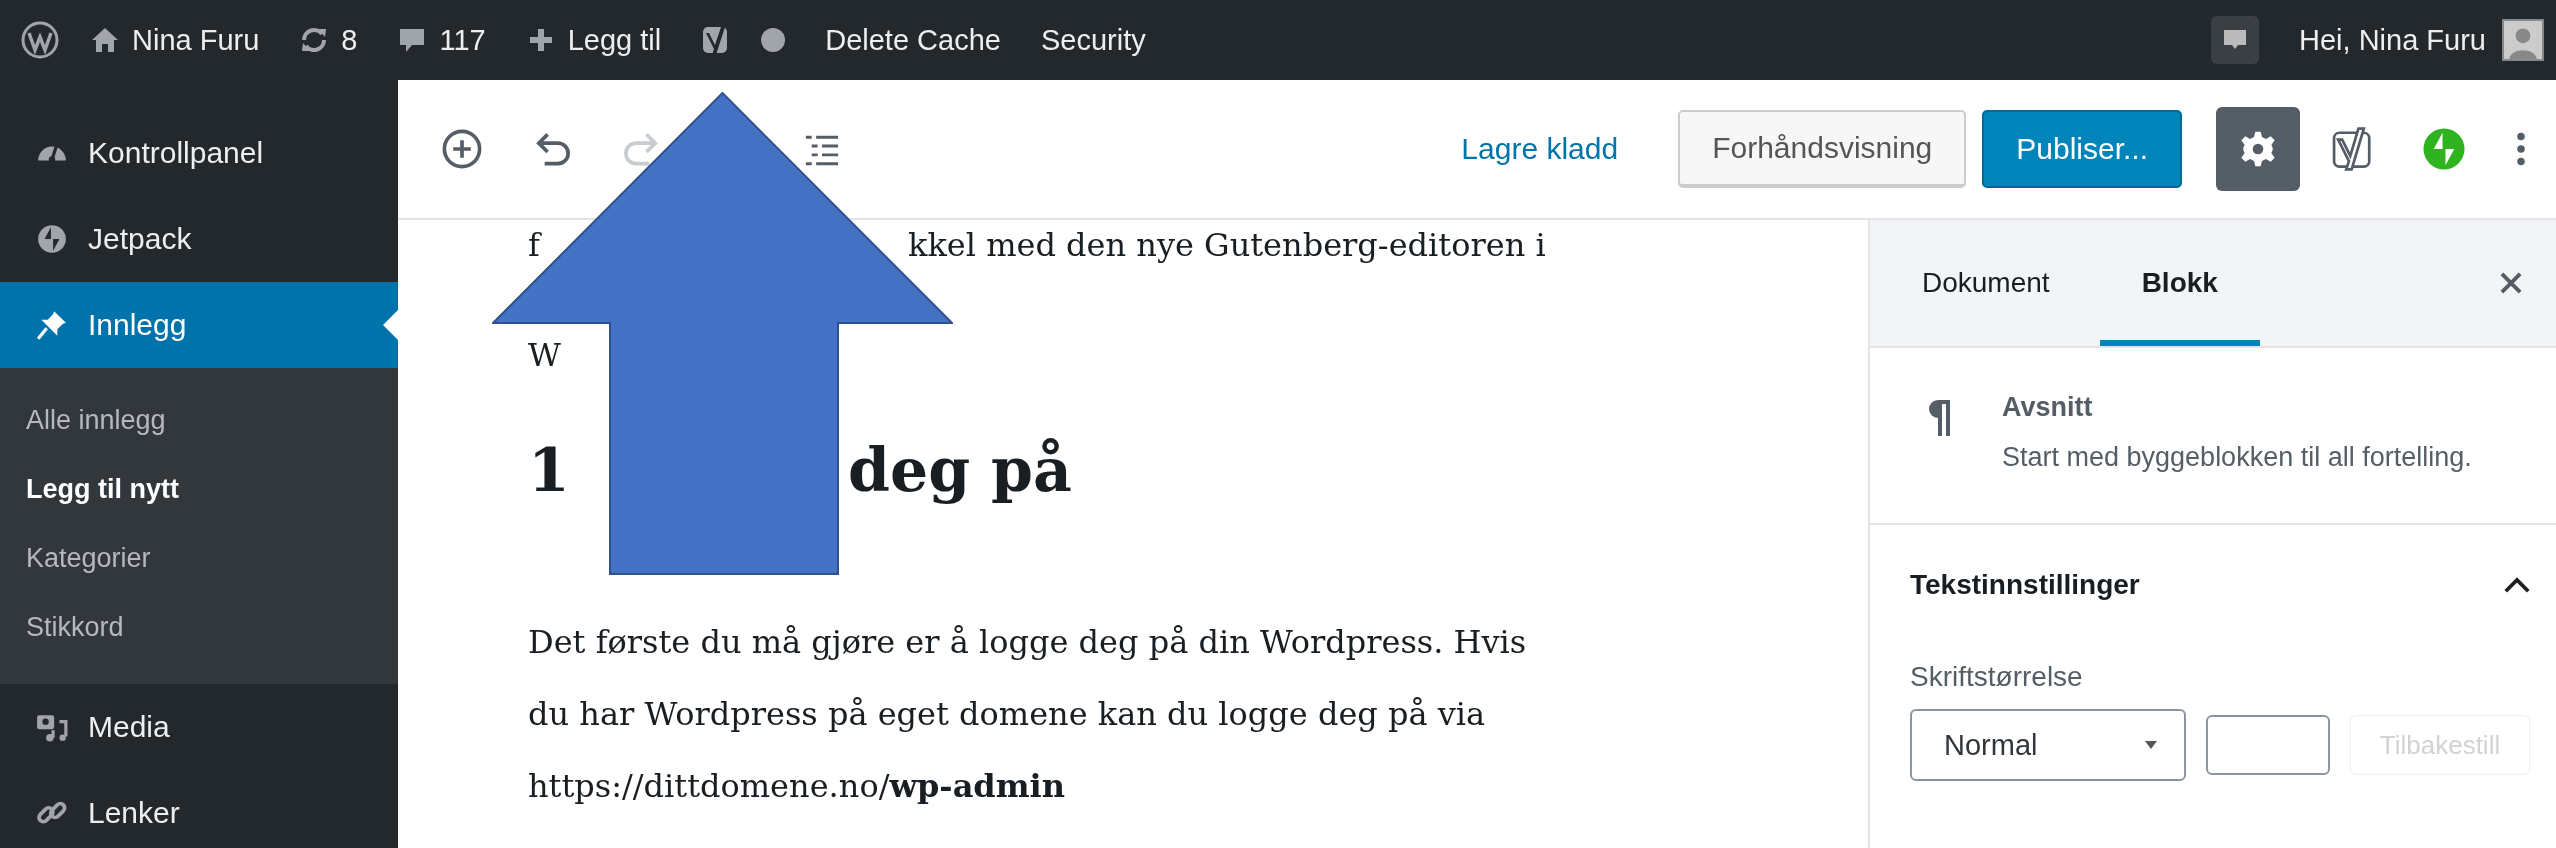 The height and width of the screenshot is (848, 2556). What do you see at coordinates (199, 489) in the screenshot?
I see `sidebar-submenu-item: Legg til nytt` at bounding box center [199, 489].